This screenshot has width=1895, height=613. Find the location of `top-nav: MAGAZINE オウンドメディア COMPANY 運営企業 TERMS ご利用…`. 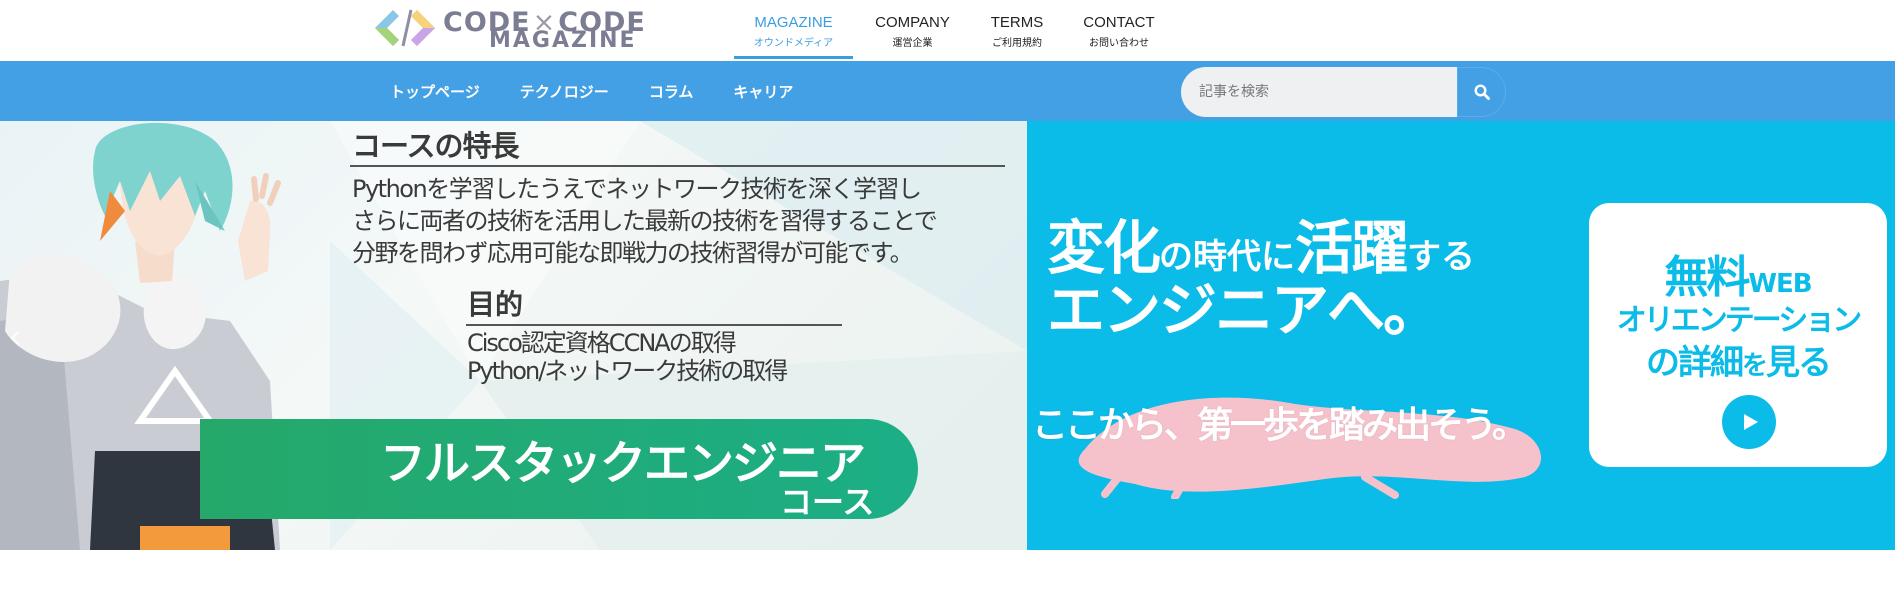

top-nav: MAGAZINE オウンドメディア COMPANY 運営企業 TERMS ご利用… is located at coordinates (955, 30).